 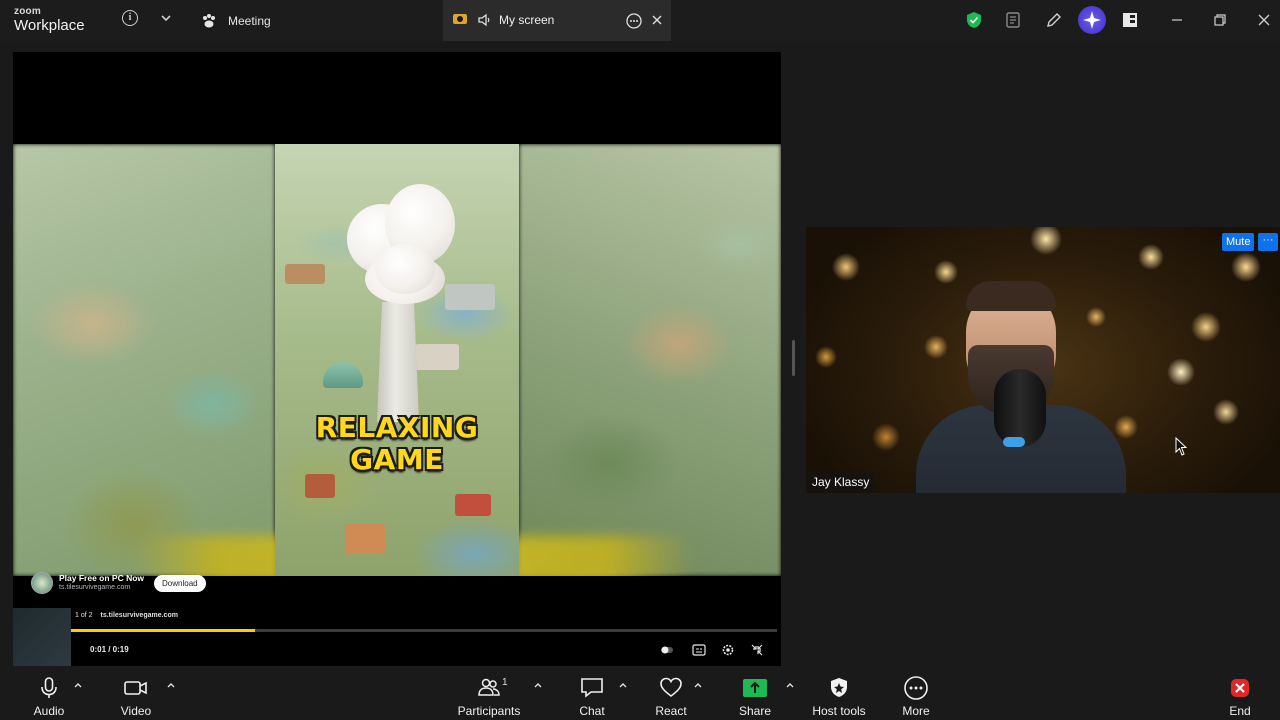 I want to click on react-button: React, so click(x=671, y=694).